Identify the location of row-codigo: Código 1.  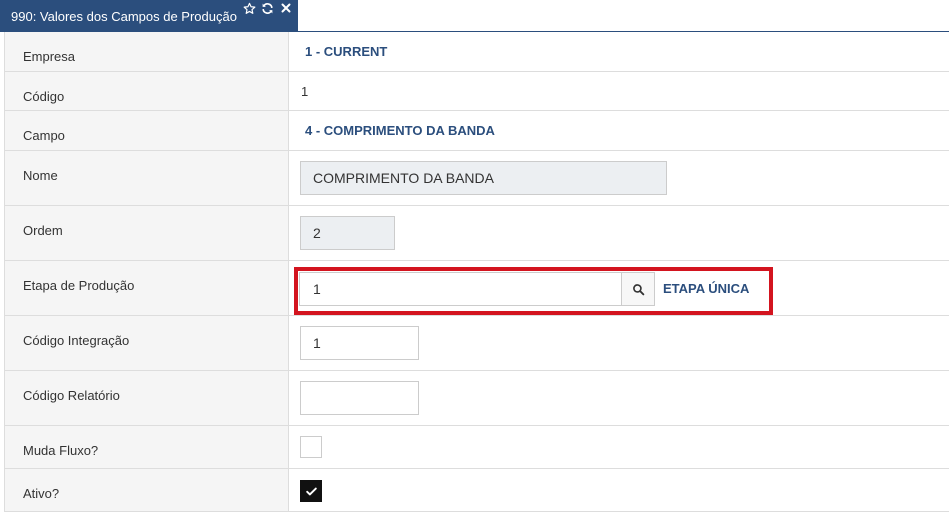
(477, 91).